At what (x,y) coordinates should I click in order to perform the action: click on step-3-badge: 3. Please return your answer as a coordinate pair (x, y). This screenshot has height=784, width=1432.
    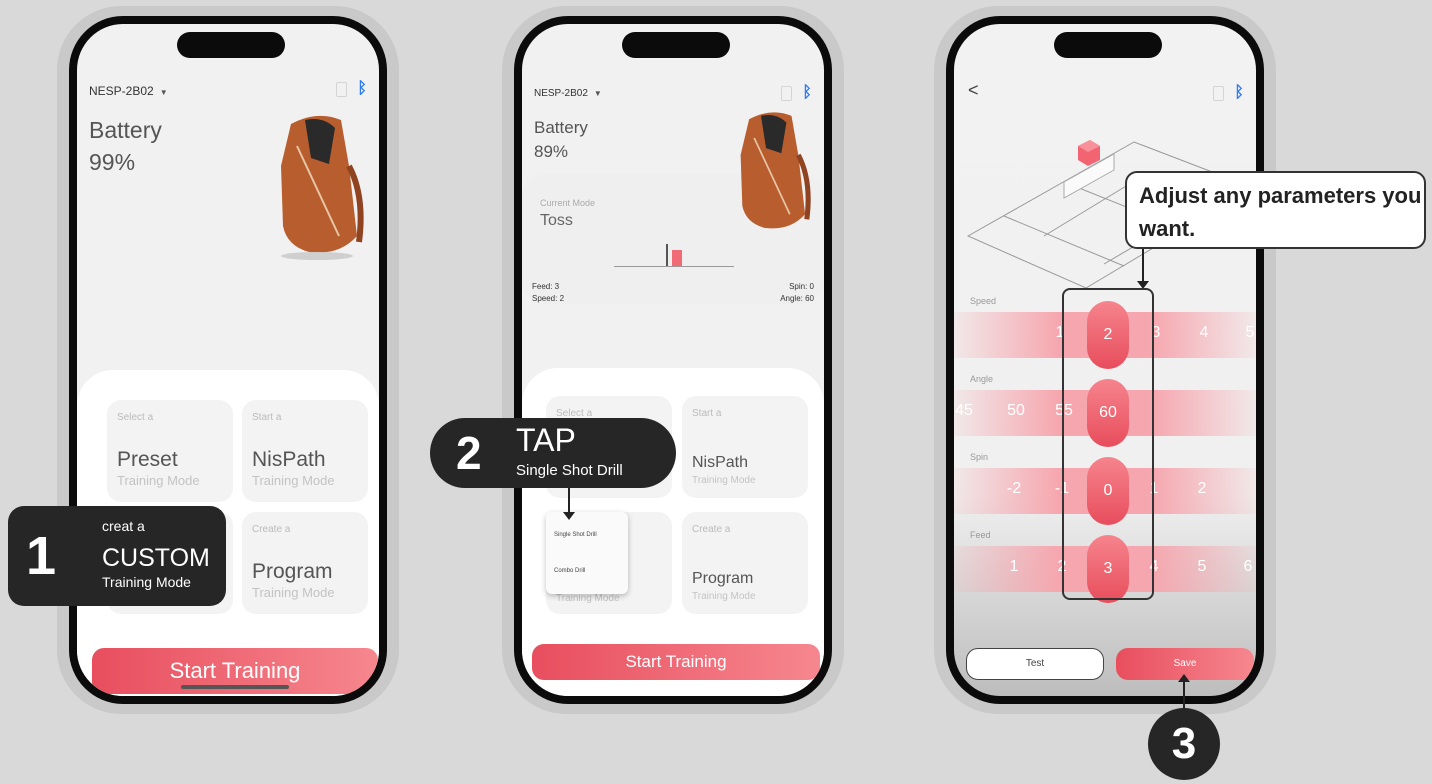
    Looking at the image, I should click on (1184, 744).